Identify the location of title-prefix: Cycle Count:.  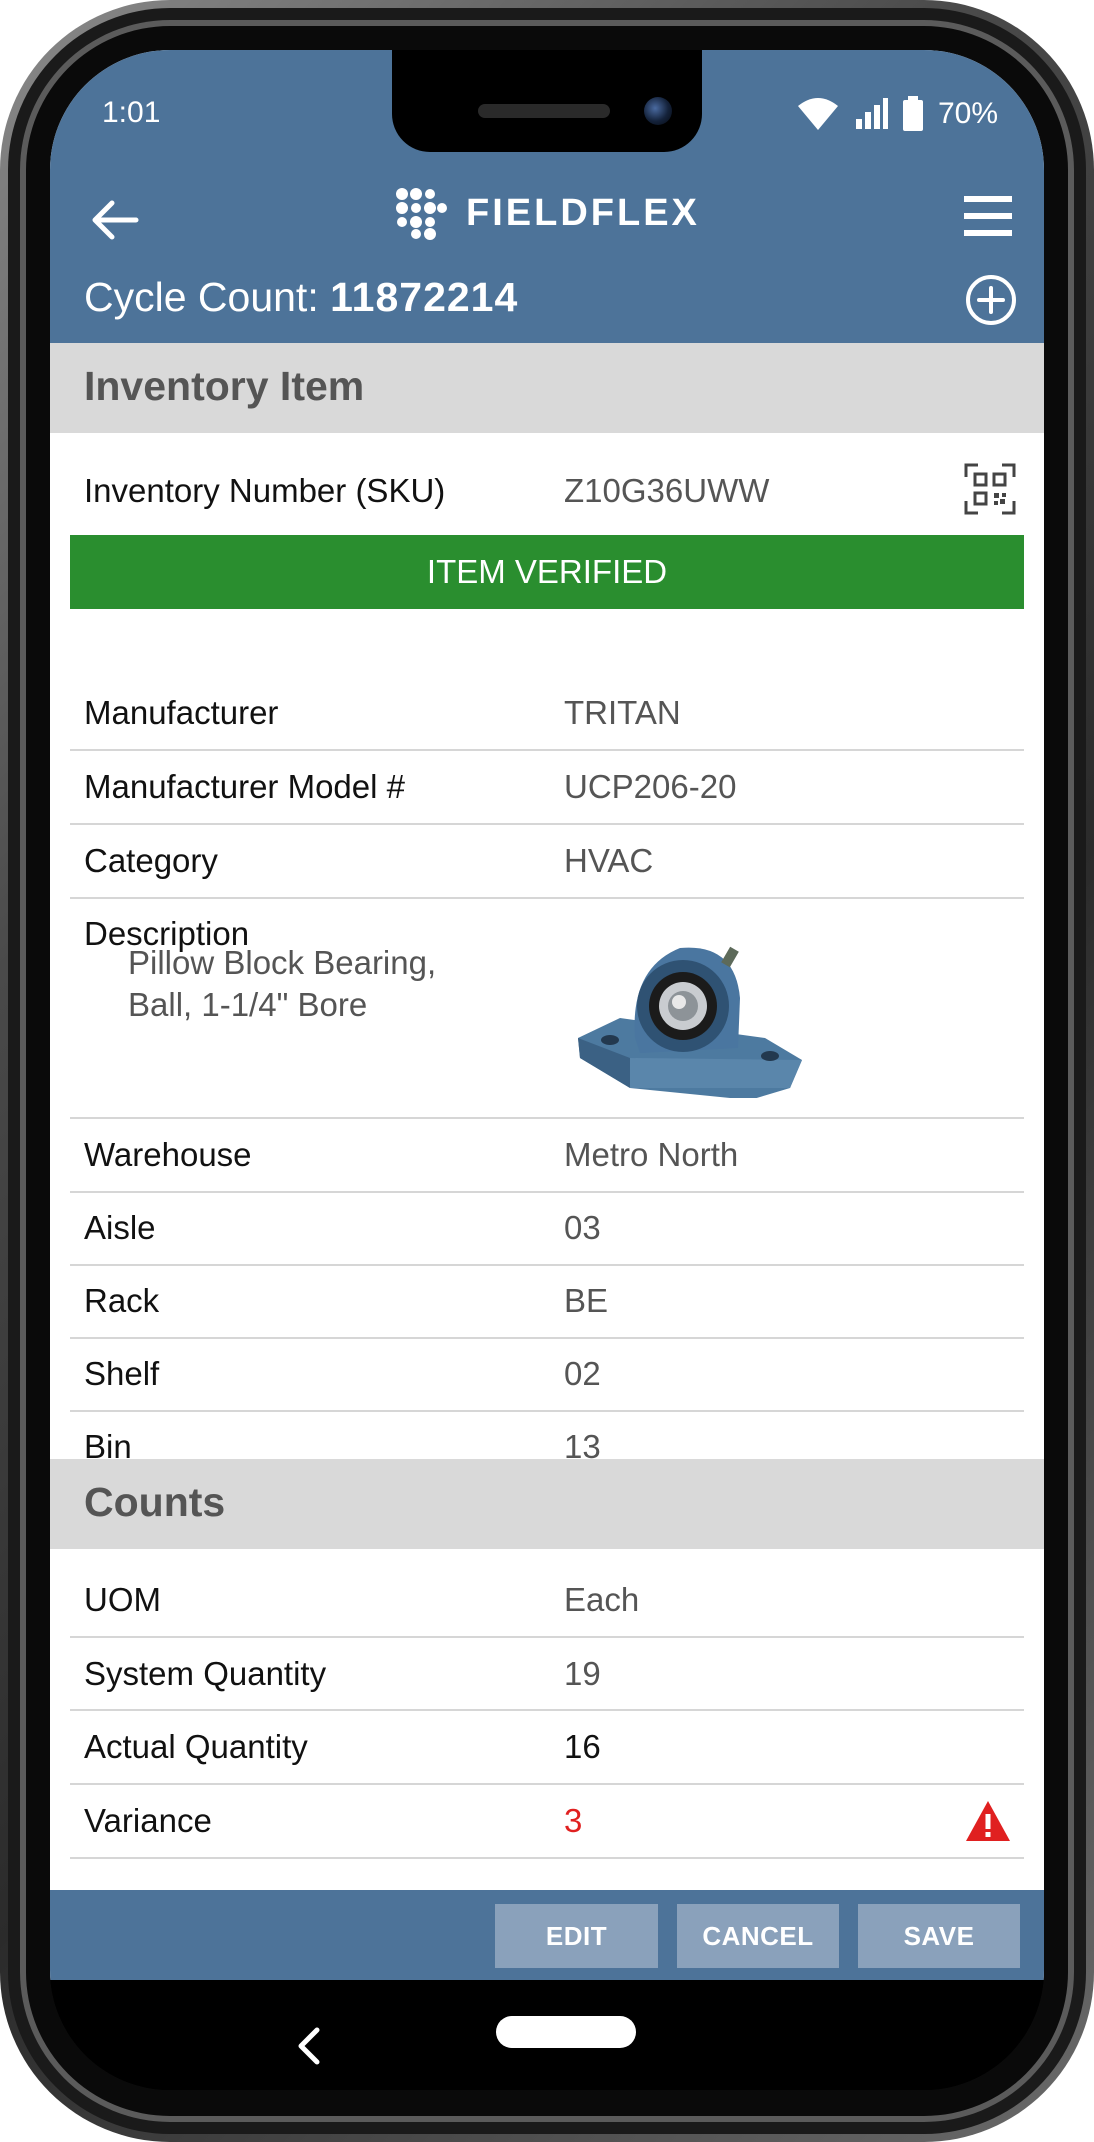
(201, 297).